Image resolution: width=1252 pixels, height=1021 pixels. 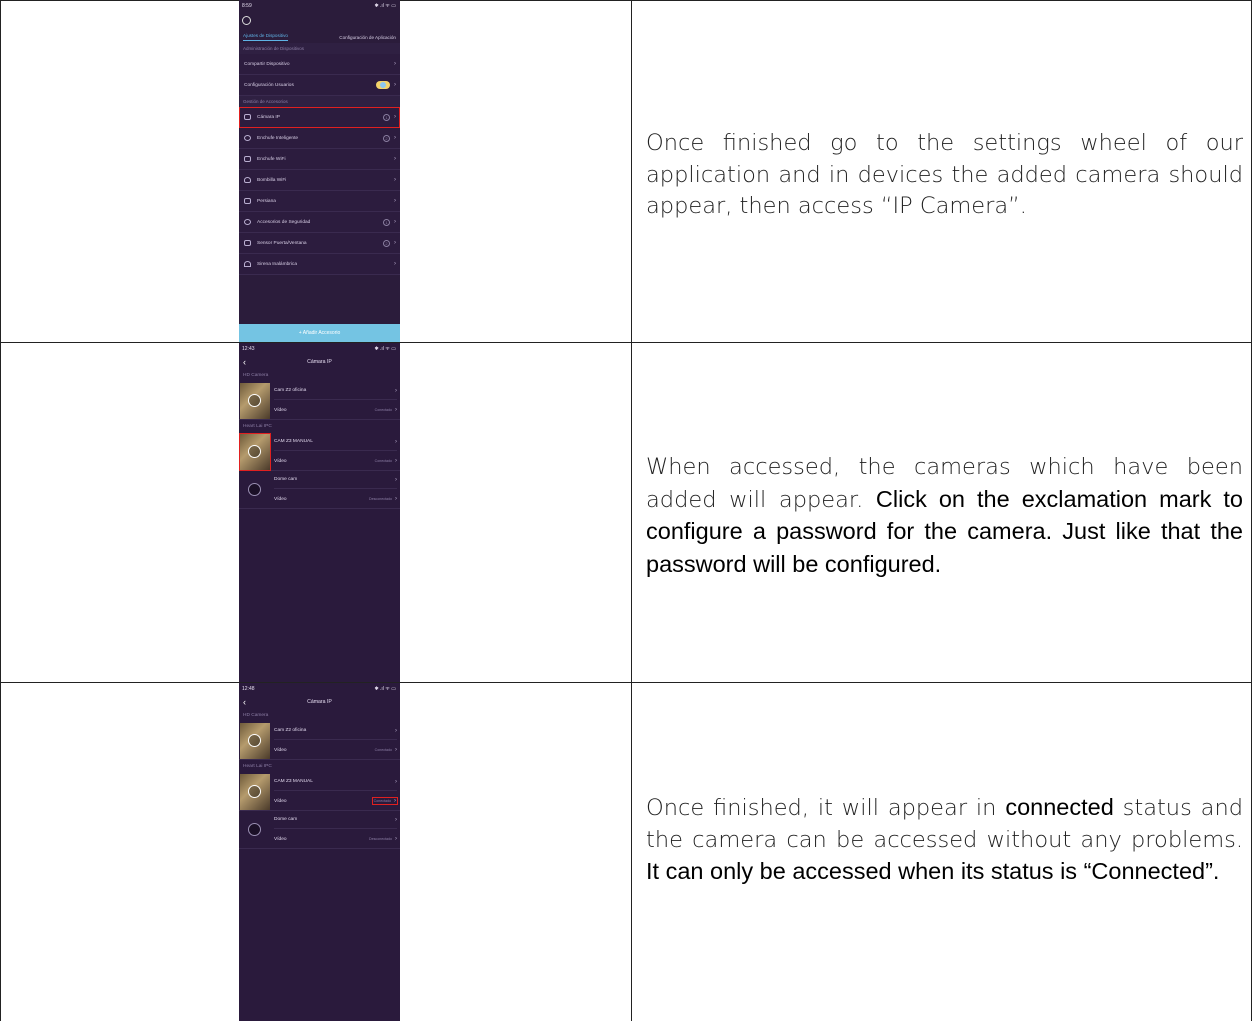 I want to click on menu-item-left: Enchufe WiFi, so click(x=265, y=159).